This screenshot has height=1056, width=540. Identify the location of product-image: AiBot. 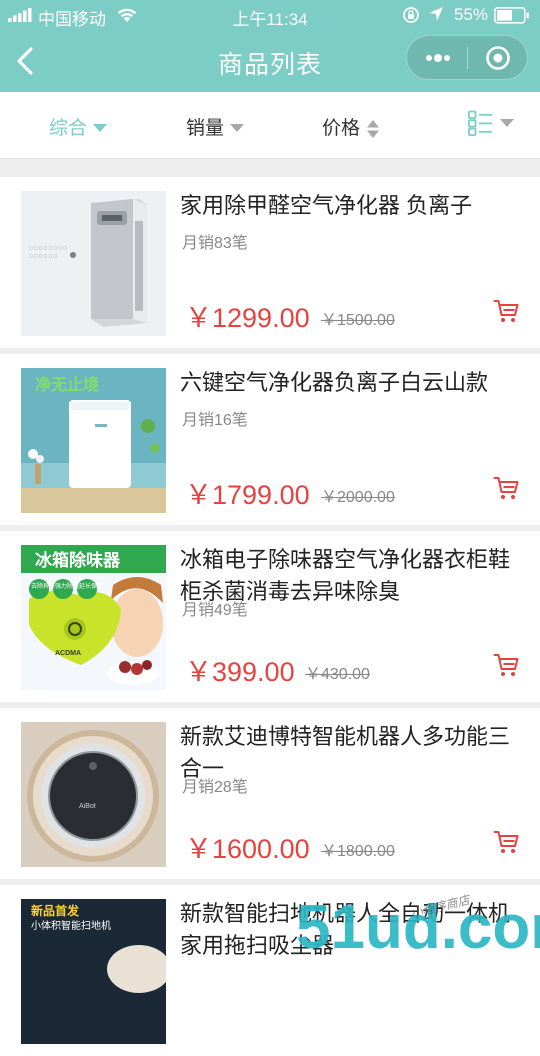
(93, 794).